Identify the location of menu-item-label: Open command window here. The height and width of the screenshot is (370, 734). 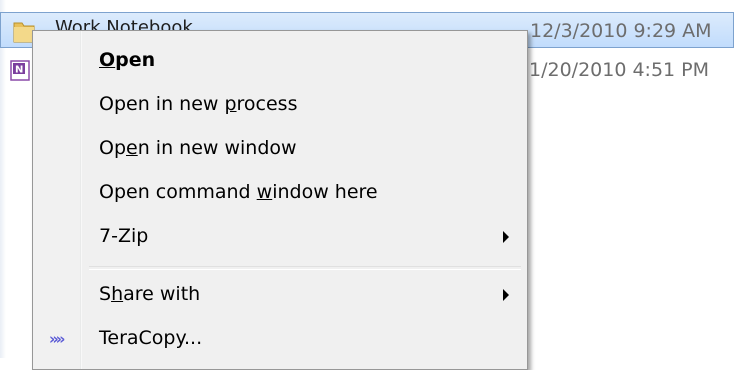
(238, 192).